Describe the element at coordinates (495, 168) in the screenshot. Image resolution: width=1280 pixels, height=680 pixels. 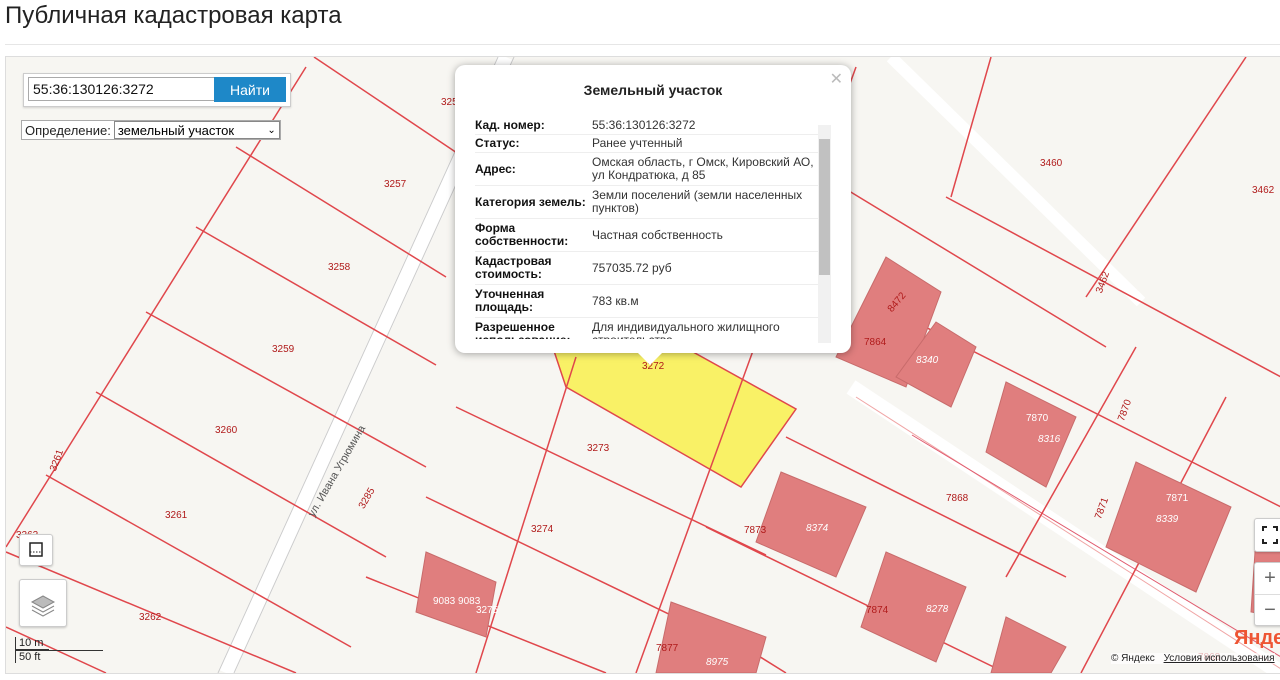
I see `info-key: Адрес:` at that location.